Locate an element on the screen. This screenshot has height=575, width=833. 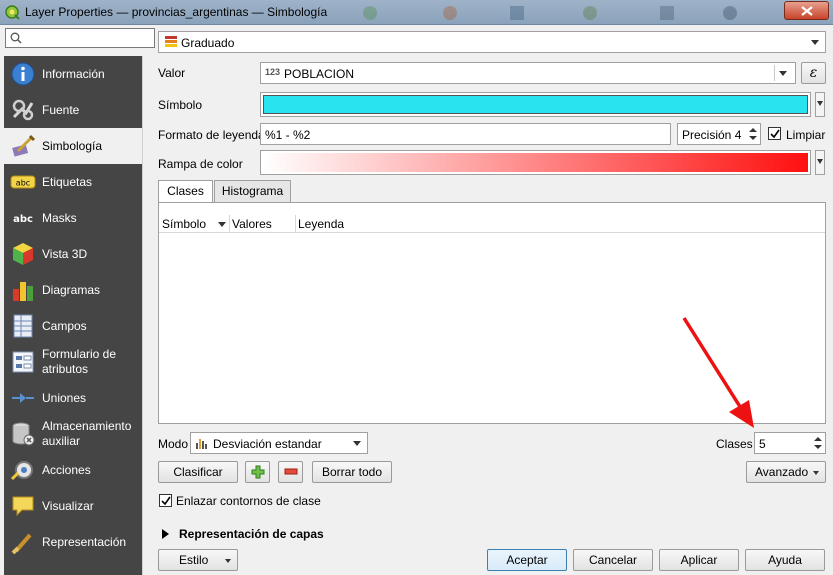
attribute-form-icon is located at coordinates (23, 362).